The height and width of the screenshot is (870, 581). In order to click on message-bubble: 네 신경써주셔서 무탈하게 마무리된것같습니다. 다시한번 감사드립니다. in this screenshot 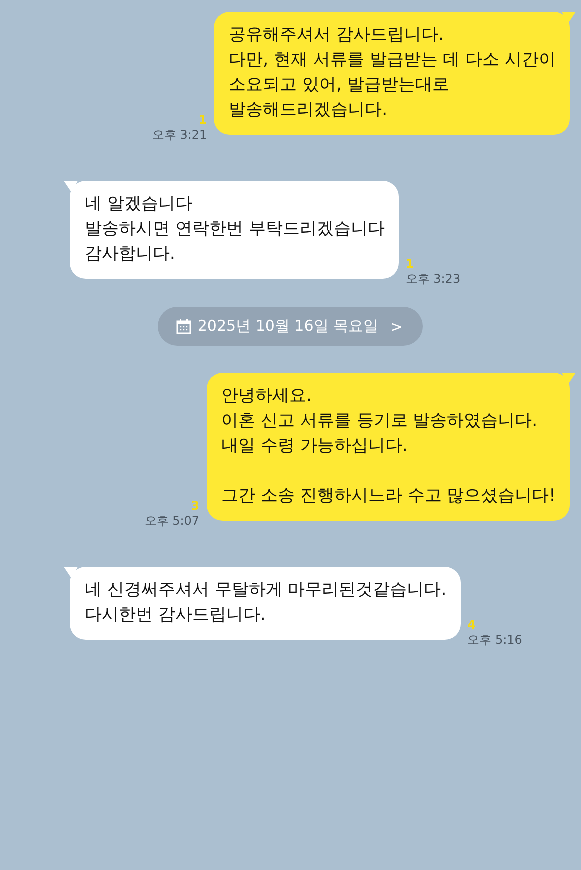, I will do `click(265, 603)`.